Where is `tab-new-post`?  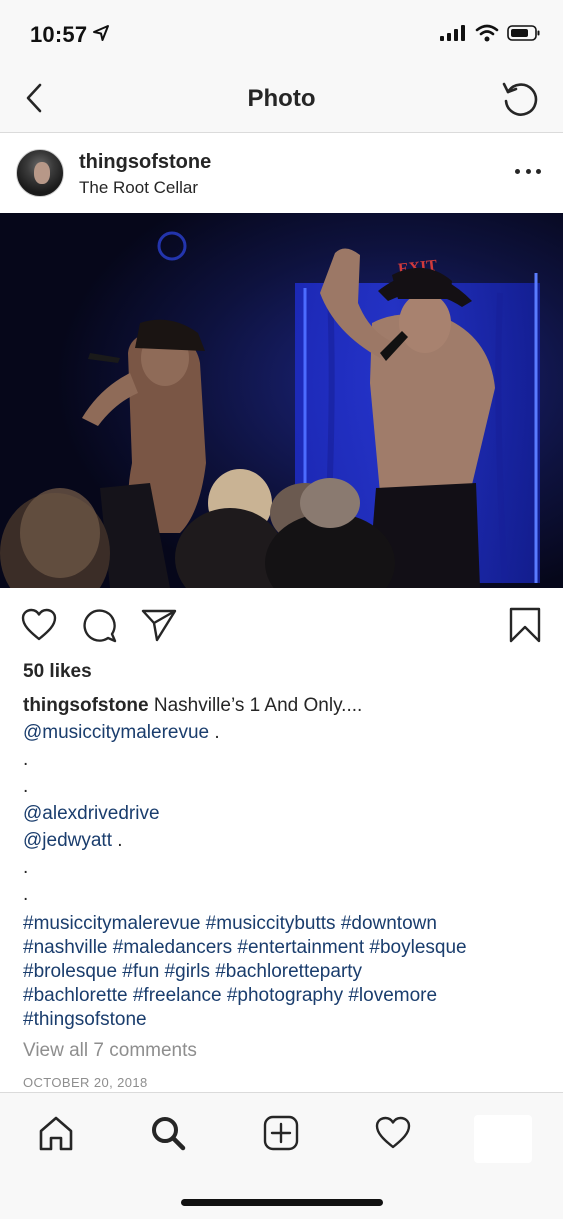 tab-new-post is located at coordinates (281, 1133).